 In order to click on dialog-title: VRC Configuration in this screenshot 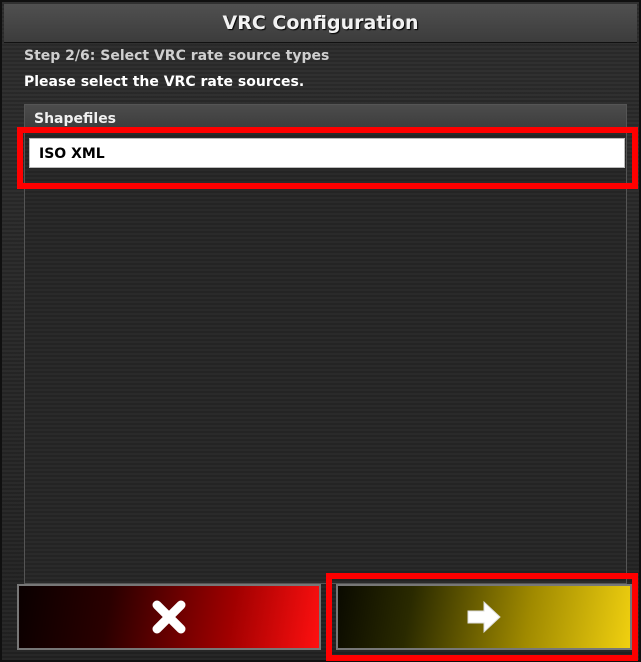, I will do `click(320, 23)`.